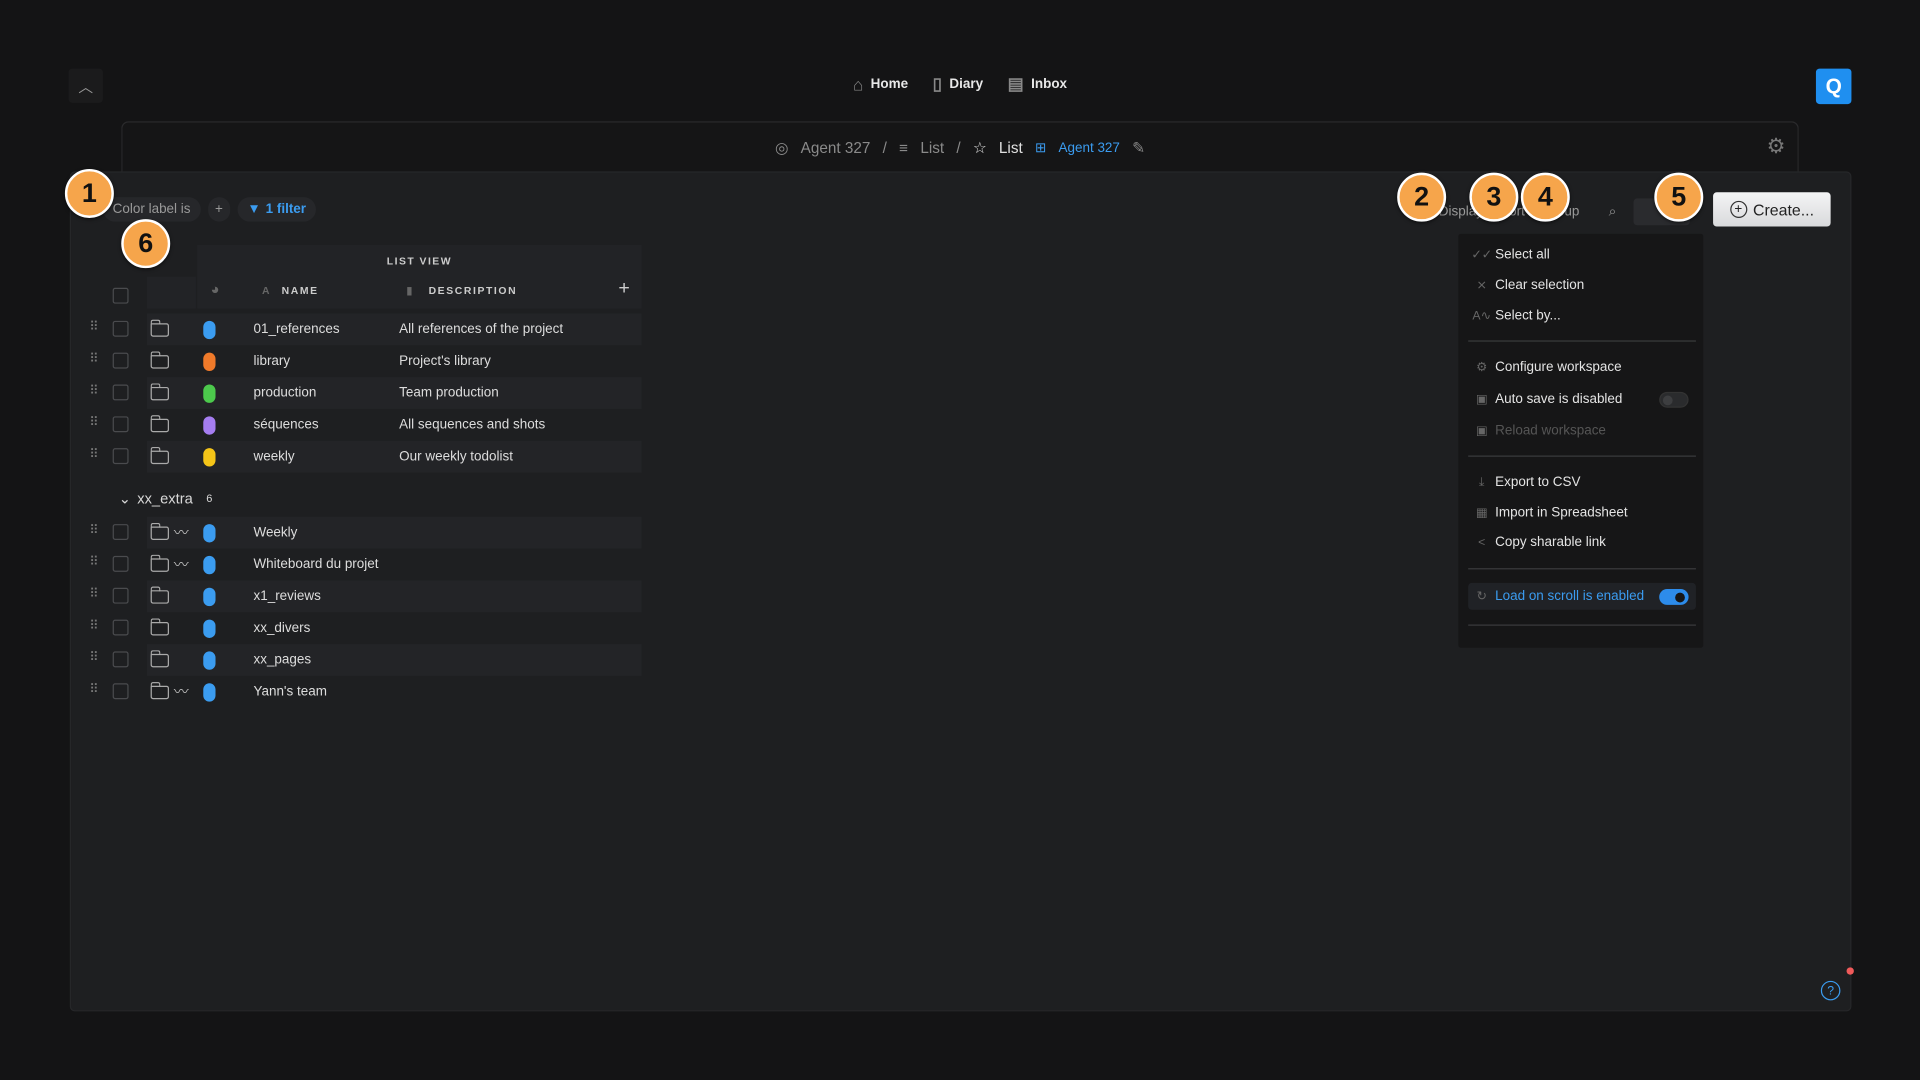 This screenshot has width=1920, height=1080. I want to click on app-logo: Q, so click(1833, 86).